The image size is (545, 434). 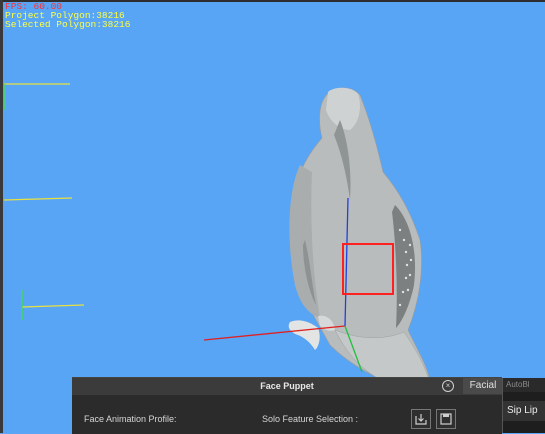 What do you see at coordinates (524, 385) in the screenshot?
I see `side-panel-header: AutoBl` at bounding box center [524, 385].